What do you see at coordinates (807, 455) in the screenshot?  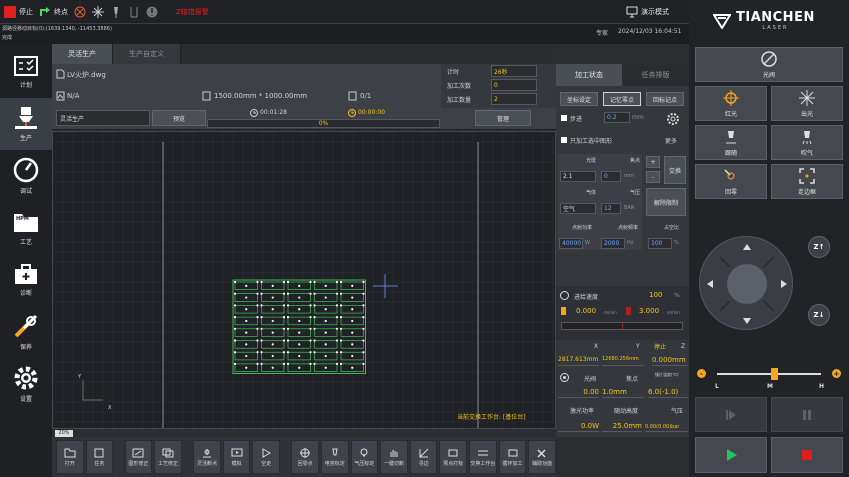 I see `stop-run-button` at bounding box center [807, 455].